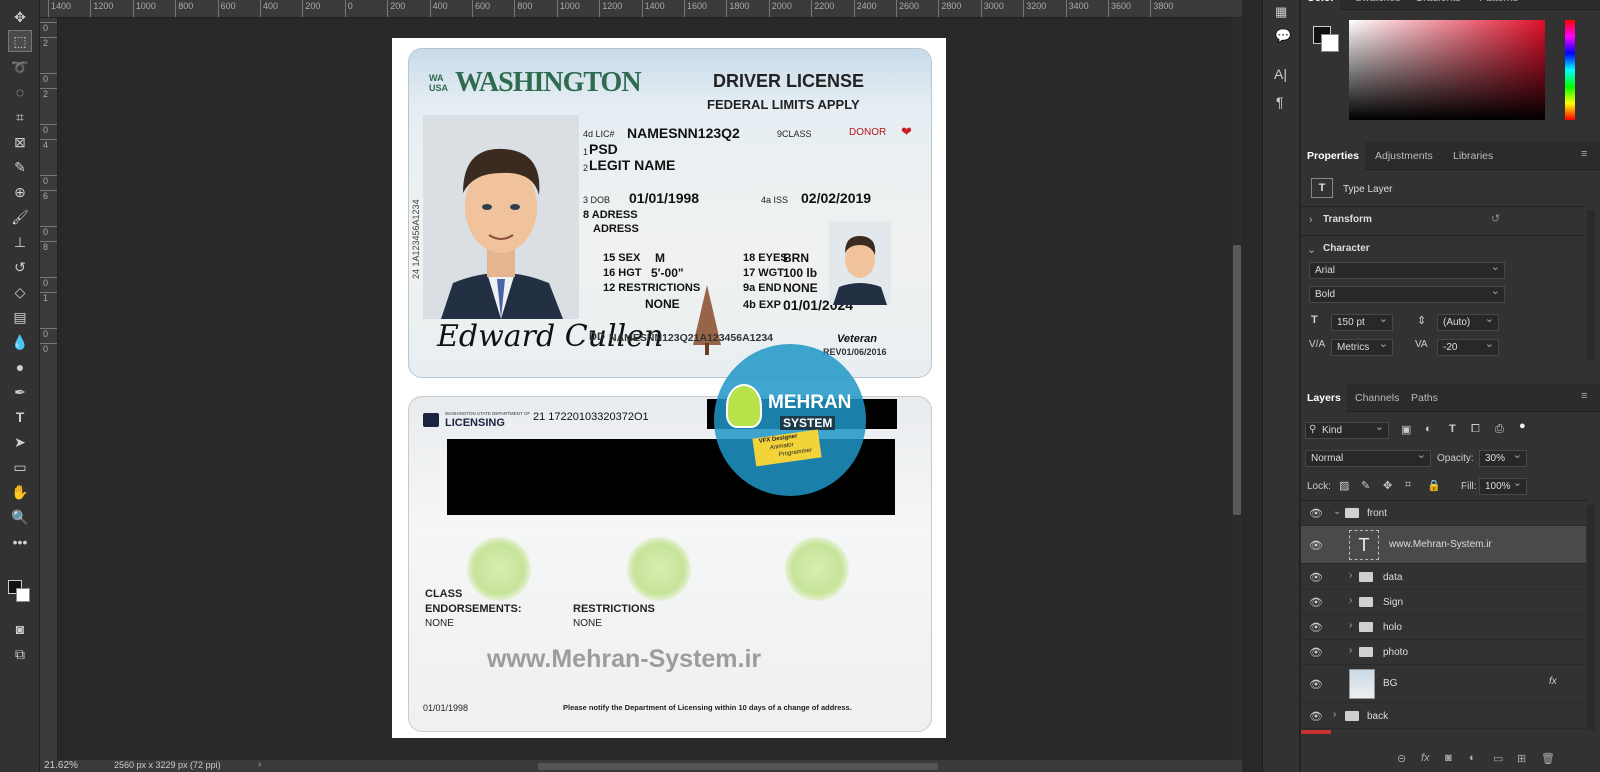 Image resolution: width=1600 pixels, height=772 pixels. What do you see at coordinates (1324, 398) in the screenshot?
I see `tab-layers: Layers` at bounding box center [1324, 398].